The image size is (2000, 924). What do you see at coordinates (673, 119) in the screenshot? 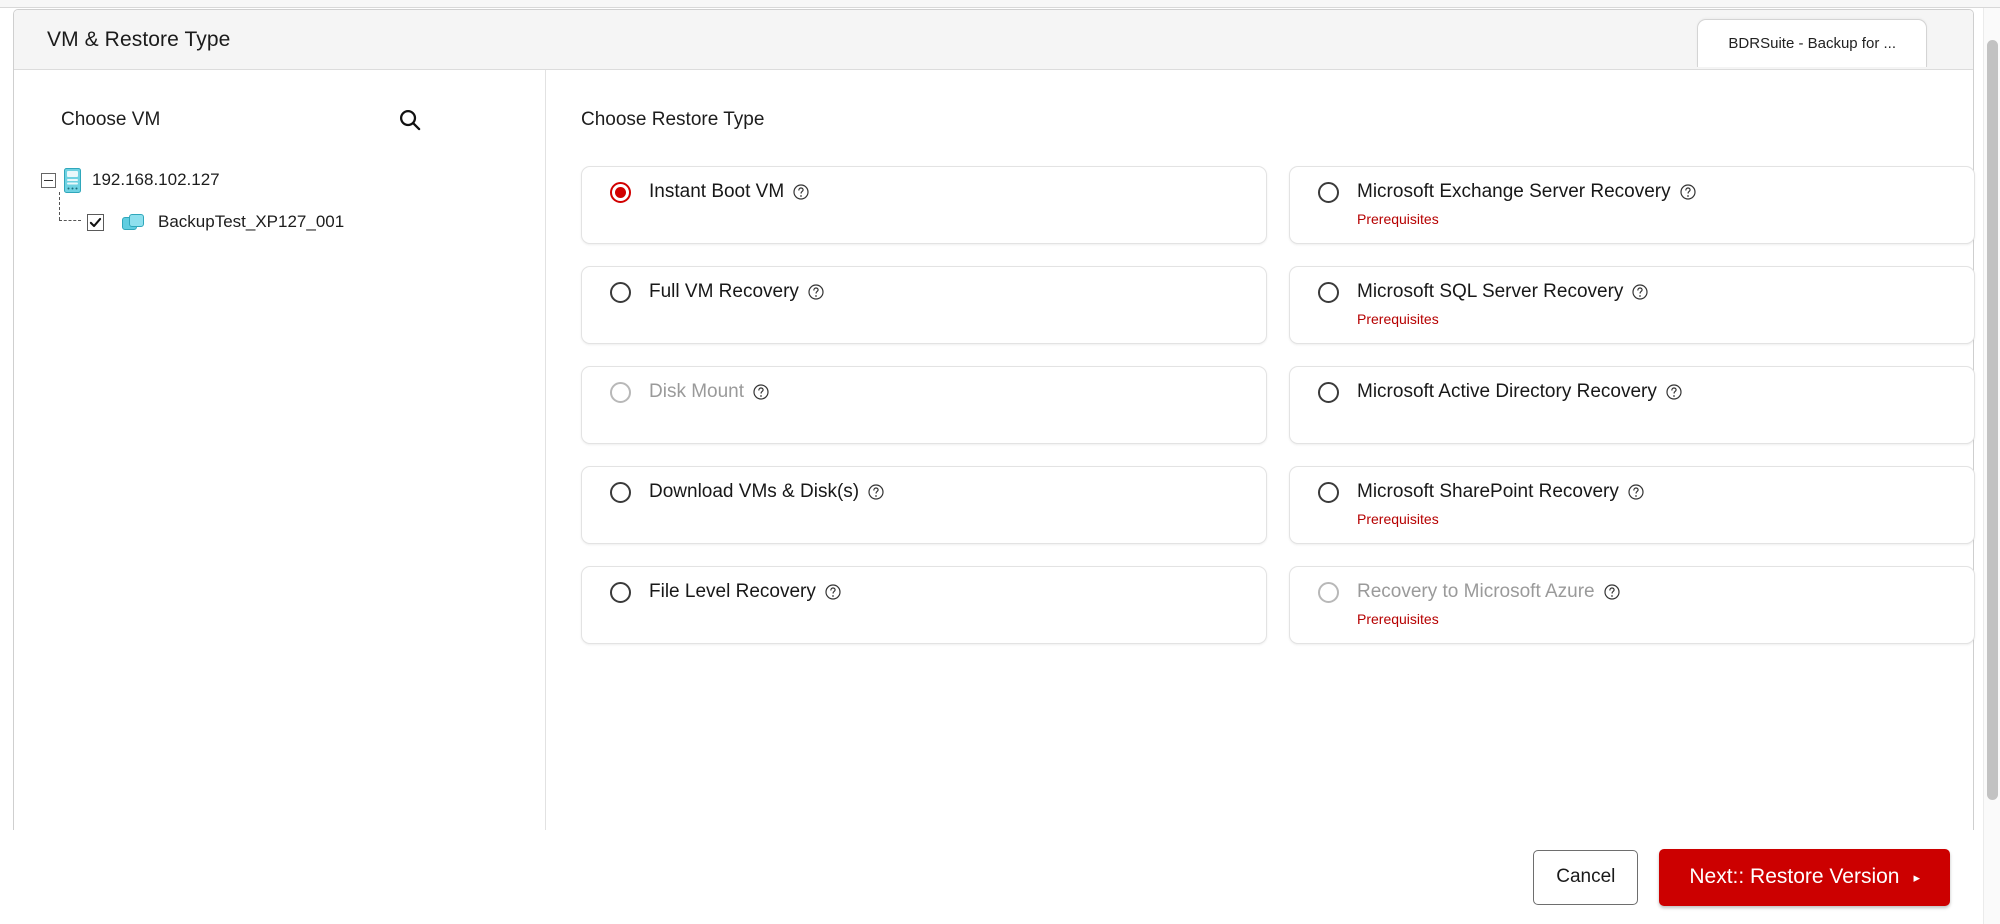
I see `choose-restore-type-title: Choose Restore Type` at bounding box center [673, 119].